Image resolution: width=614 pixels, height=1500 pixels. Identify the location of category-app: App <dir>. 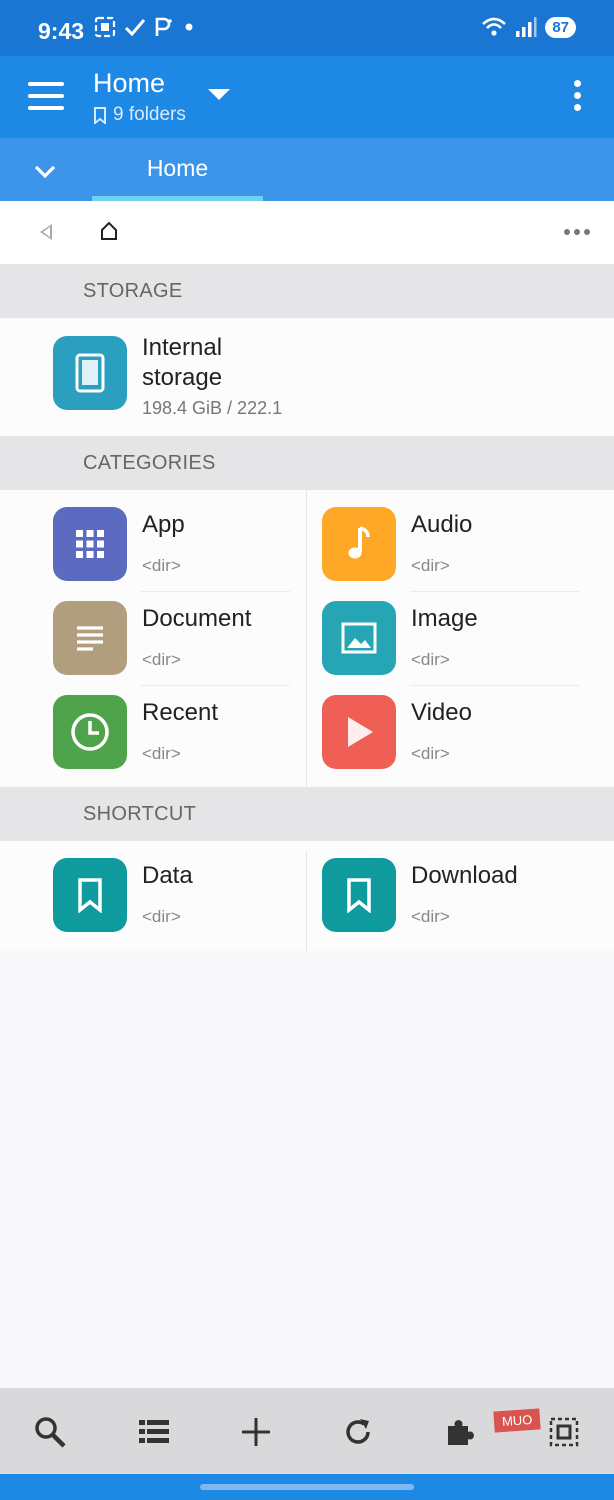
(153, 544).